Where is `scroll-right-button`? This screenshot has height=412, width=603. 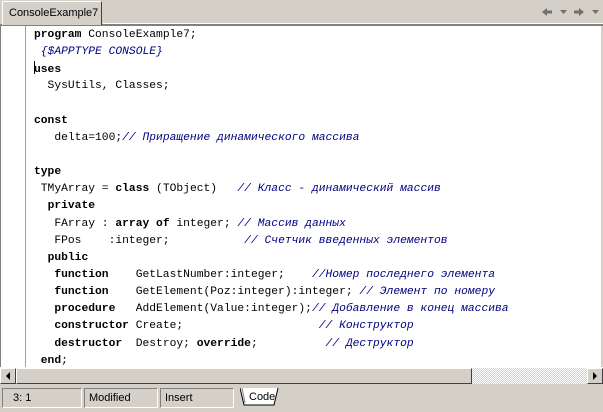 scroll-right-button is located at coordinates (595, 376).